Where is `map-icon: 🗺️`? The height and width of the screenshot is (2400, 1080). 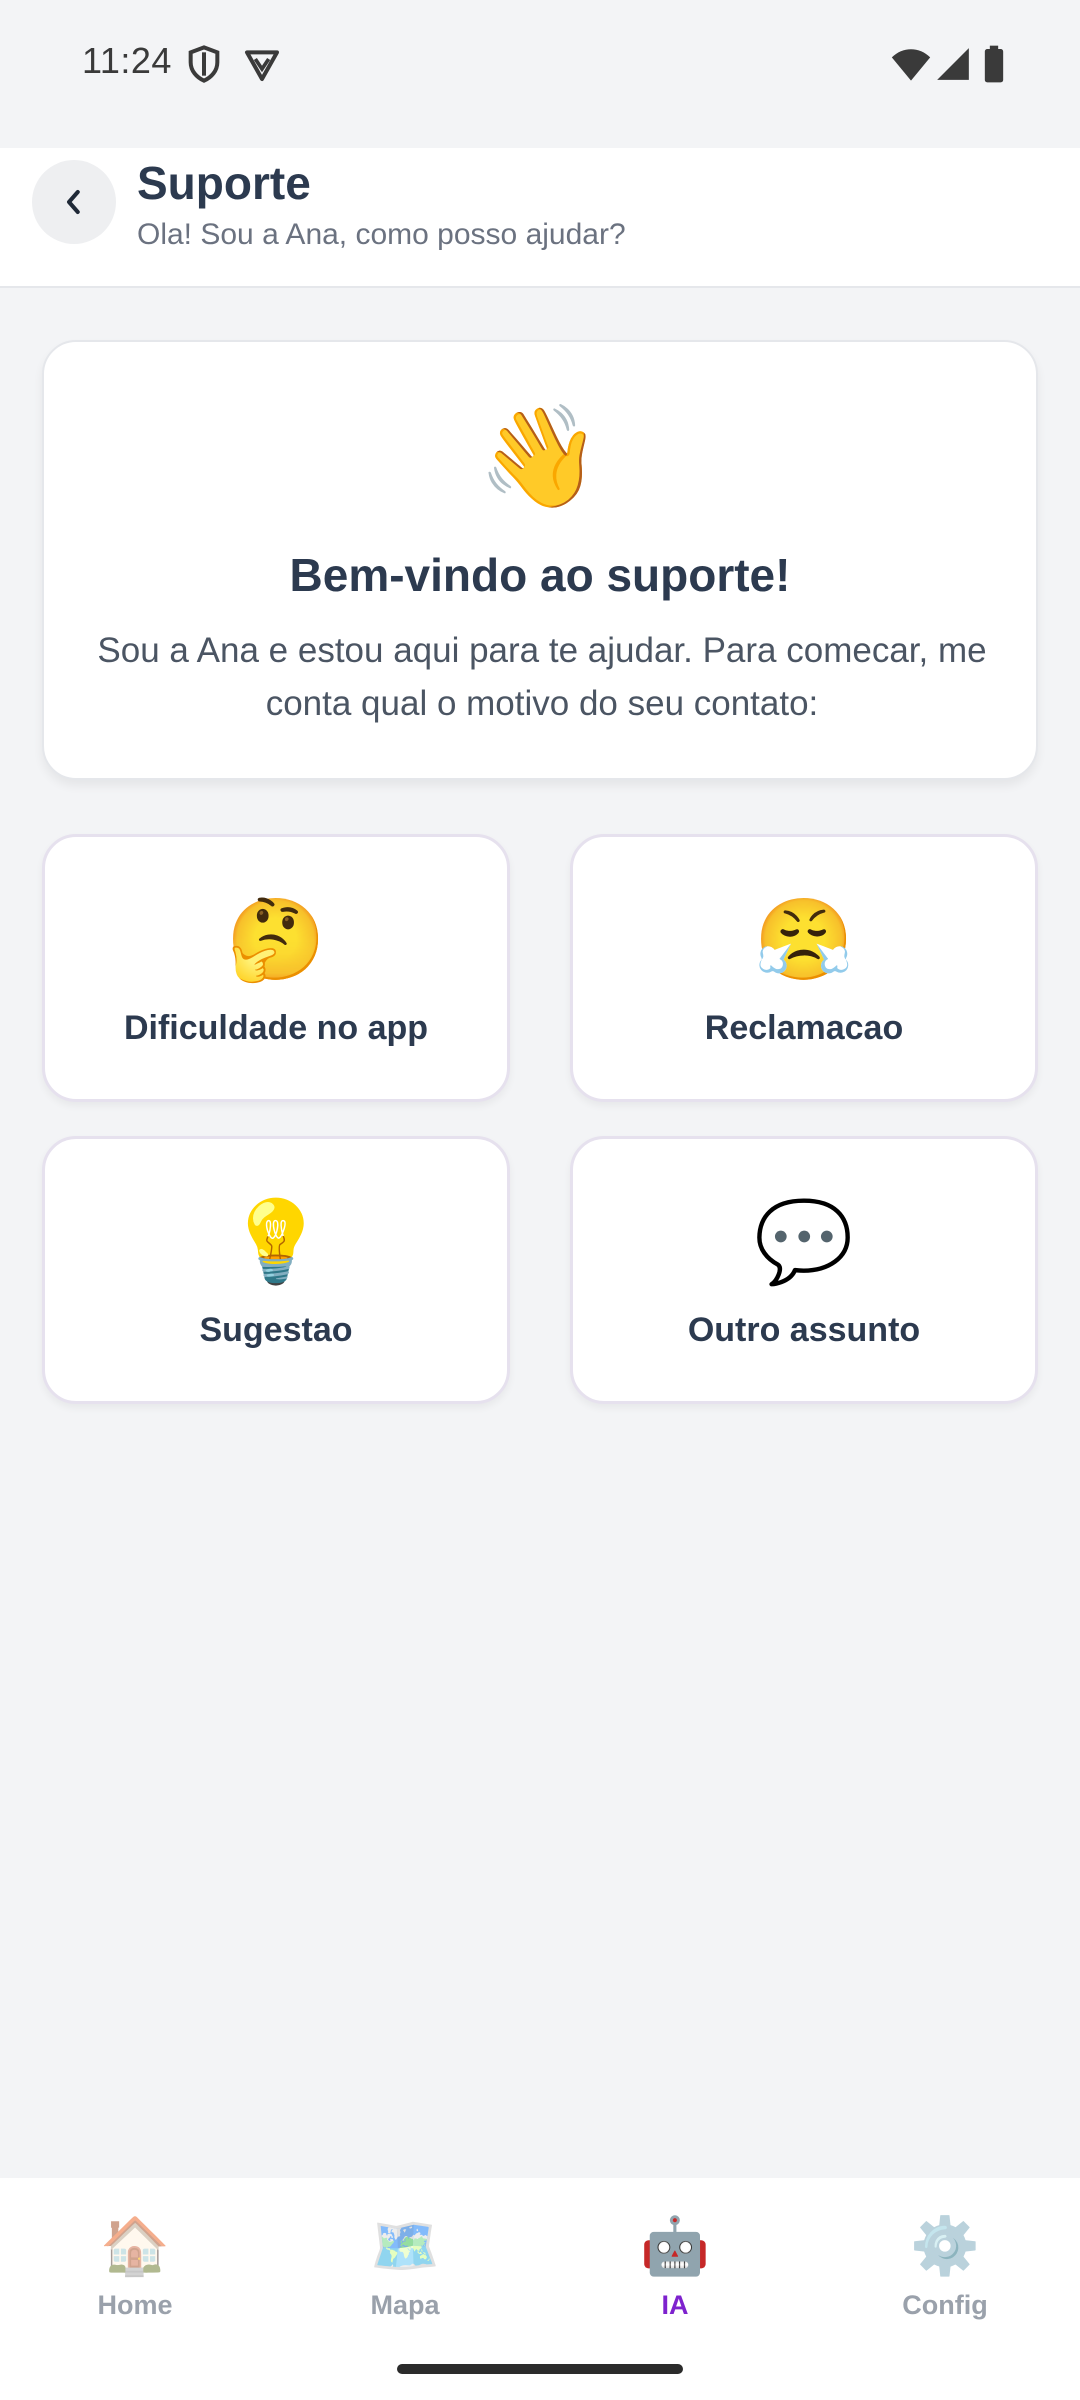 map-icon: 🗺️ is located at coordinates (405, 2245).